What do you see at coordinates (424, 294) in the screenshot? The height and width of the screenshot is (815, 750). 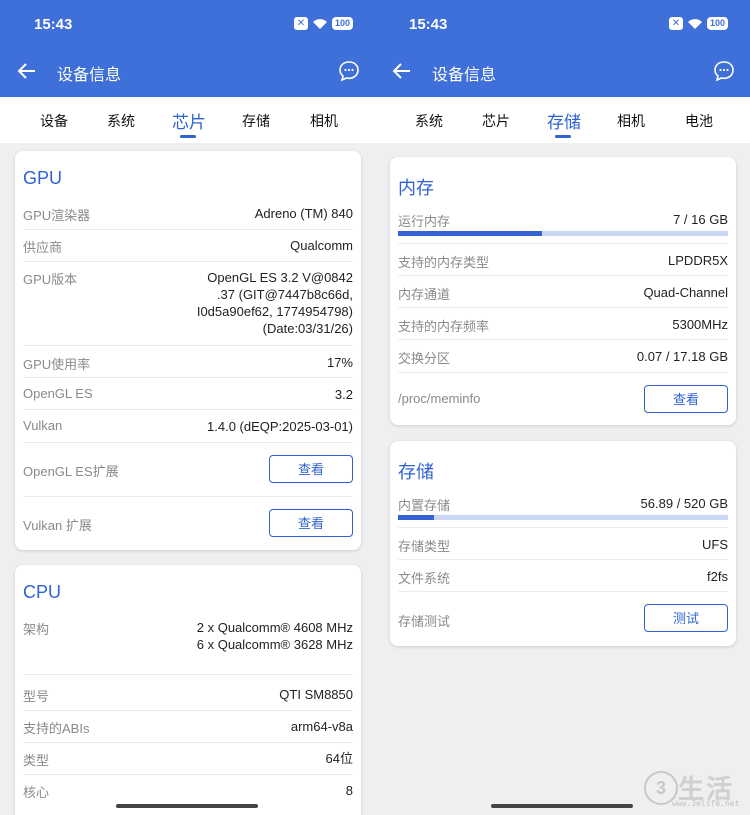 I see `mem-channel-label: 内存通道` at bounding box center [424, 294].